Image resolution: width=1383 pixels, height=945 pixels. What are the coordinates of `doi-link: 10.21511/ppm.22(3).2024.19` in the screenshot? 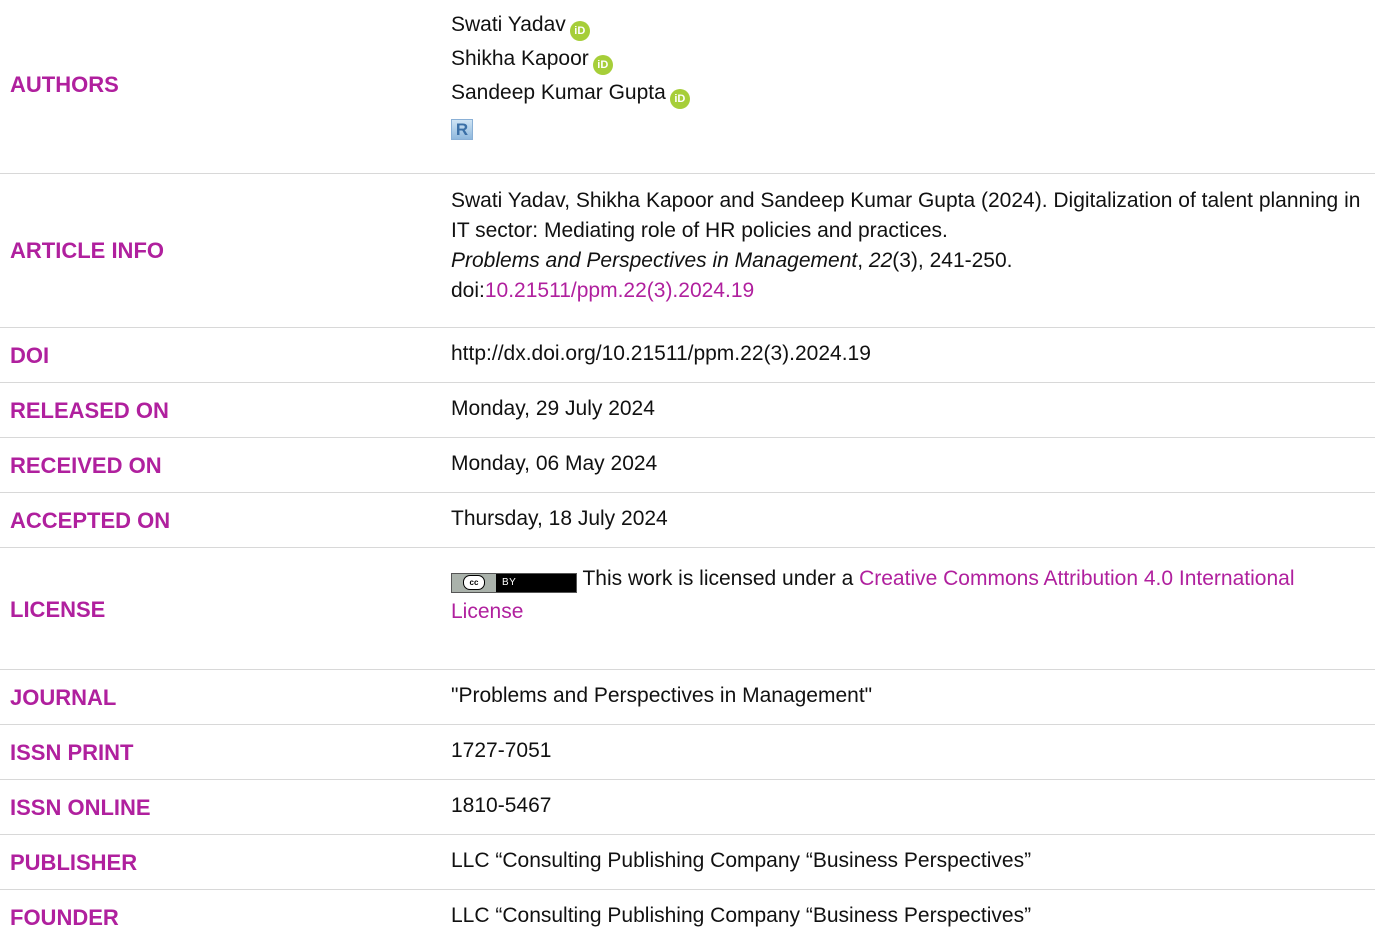 It's located at (619, 290).